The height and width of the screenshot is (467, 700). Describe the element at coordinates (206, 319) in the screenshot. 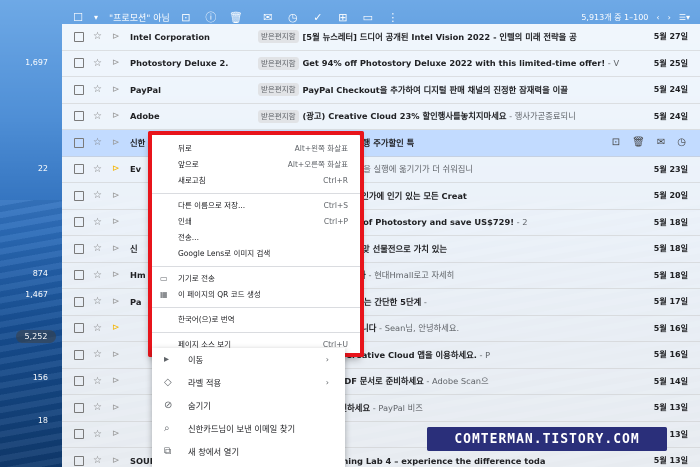

I see `menu-item-label: 한국어(으)로 번역` at that location.